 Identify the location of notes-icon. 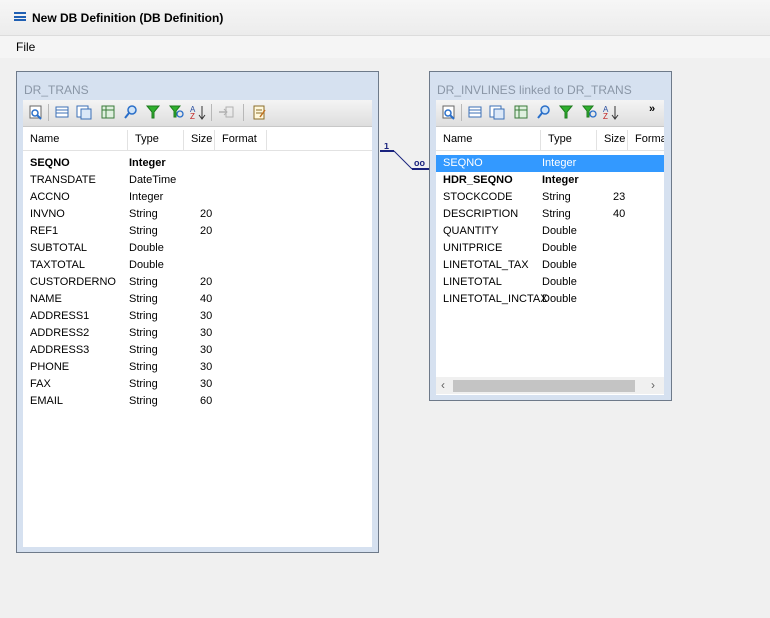
(259, 112).